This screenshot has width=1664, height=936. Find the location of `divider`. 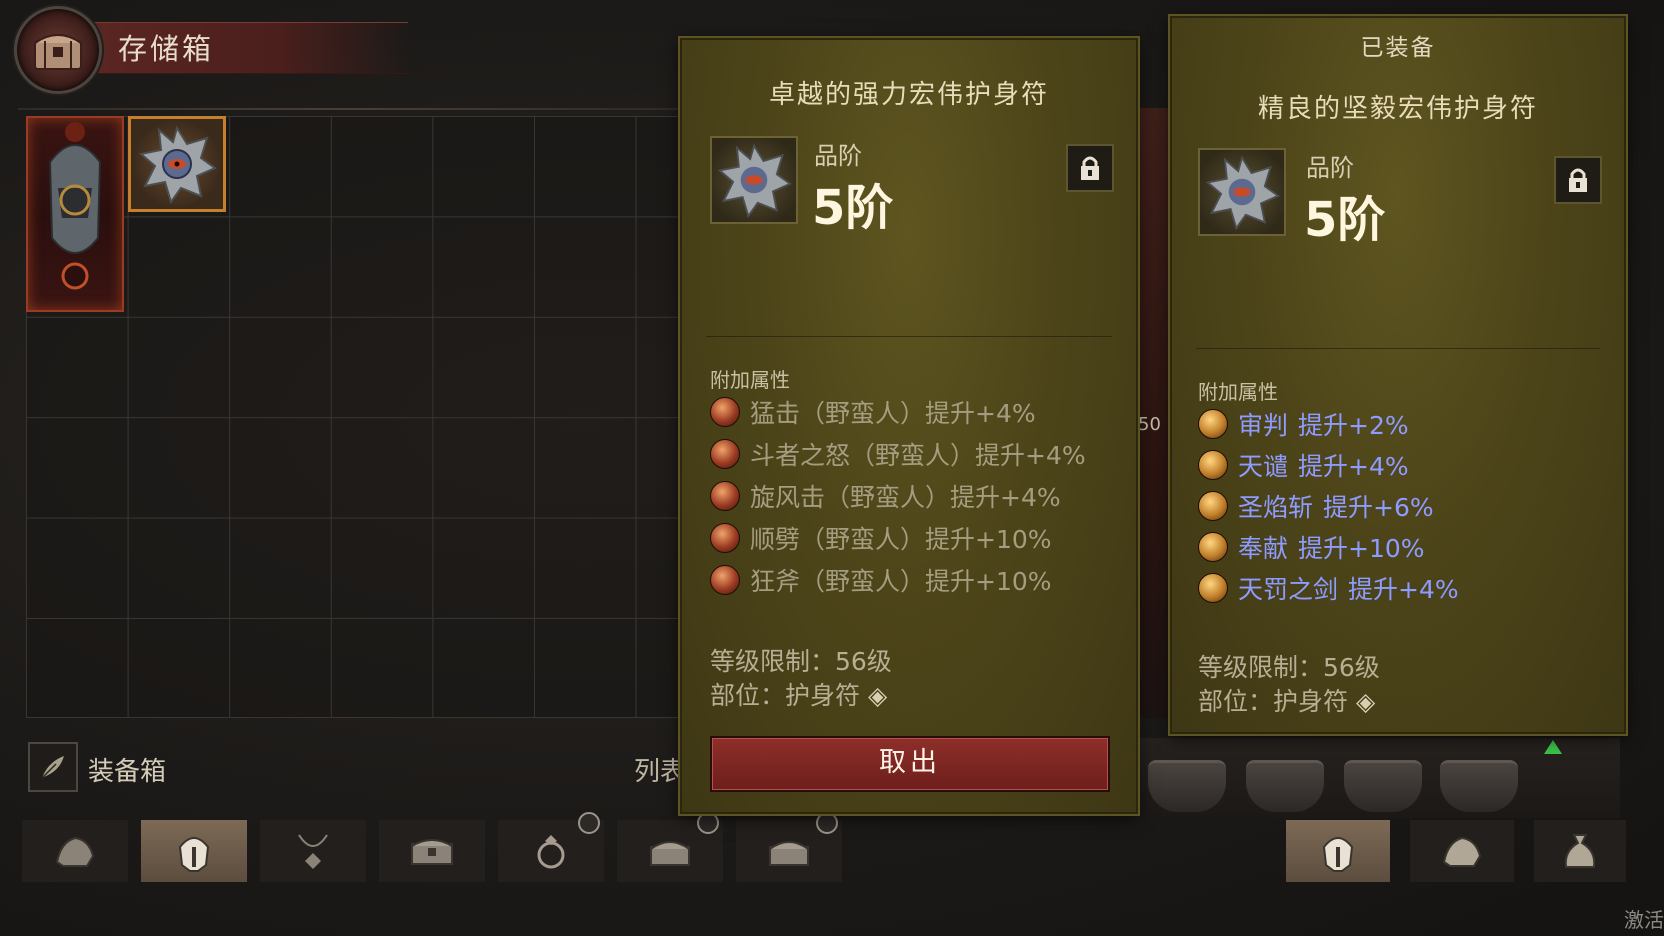

divider is located at coordinates (909, 336).